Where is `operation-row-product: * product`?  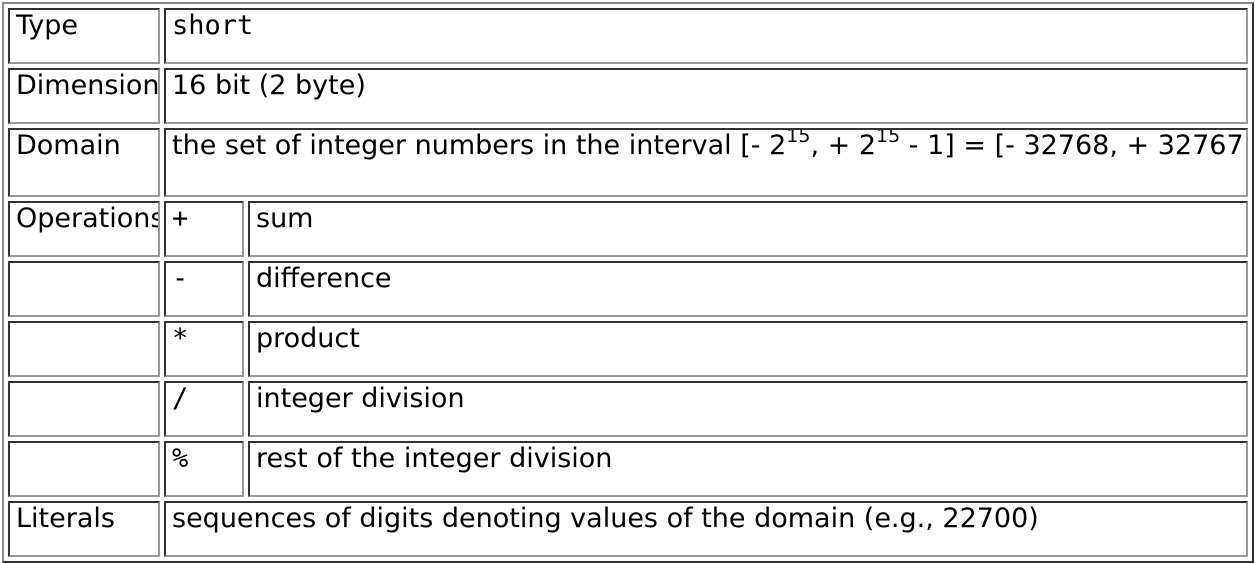 operation-row-product: * product is located at coordinates (628, 349).